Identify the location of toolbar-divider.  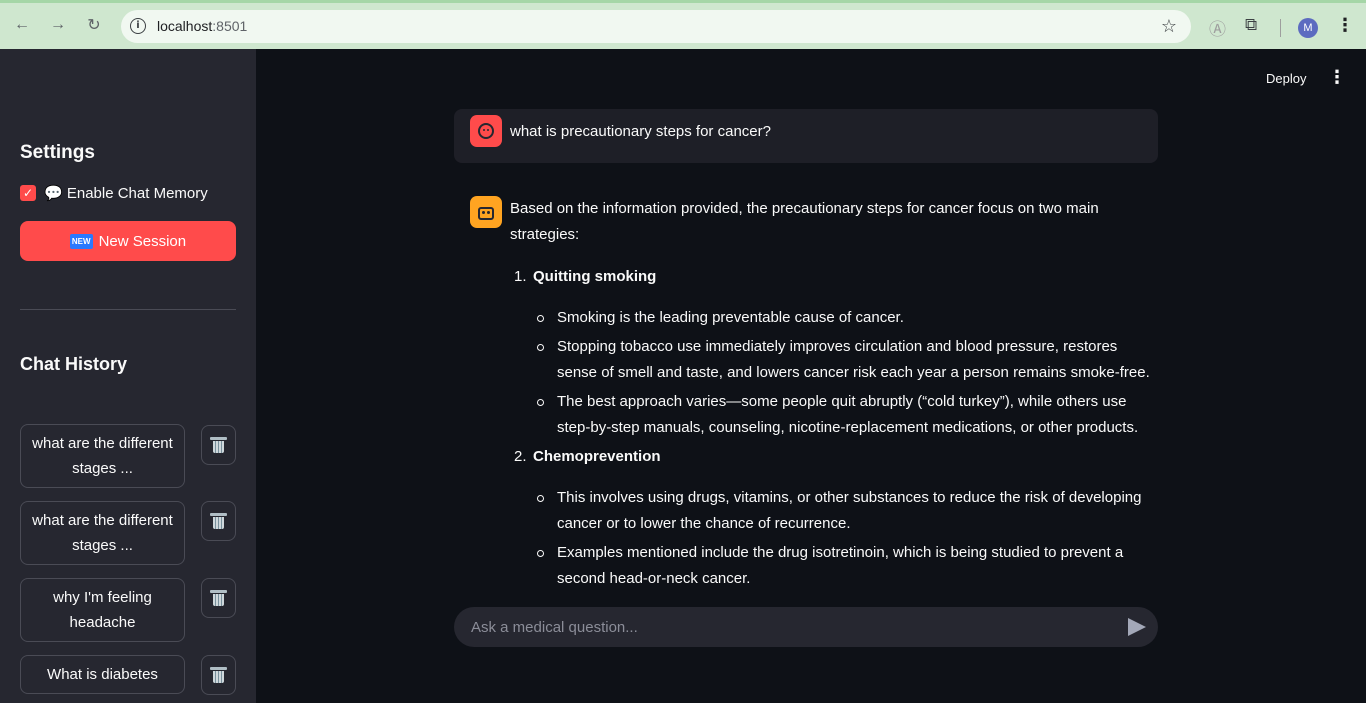
(1280, 28).